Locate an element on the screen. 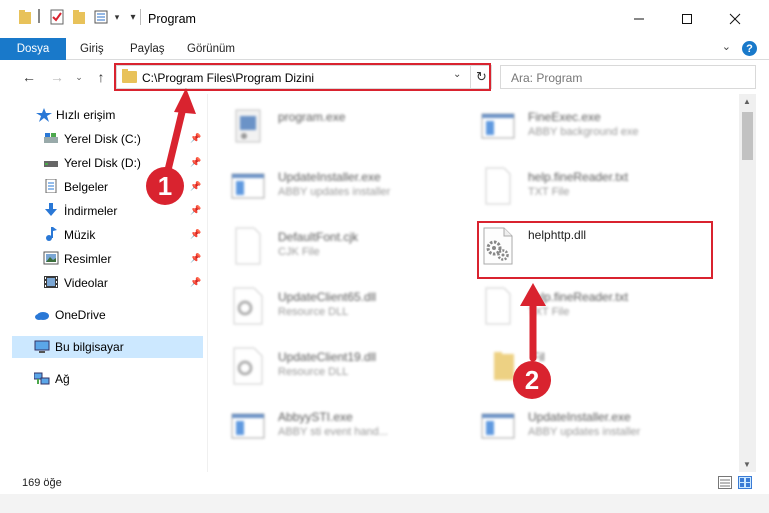 The image size is (769, 513). sidebar-item-label: OneDrive is located at coordinates (80, 315).